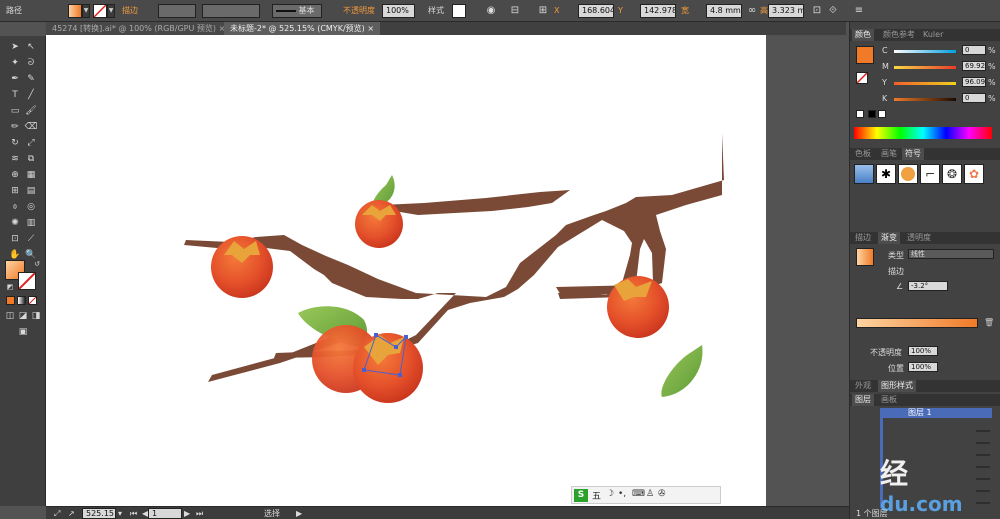 The width and height of the screenshot is (1000, 519). What do you see at coordinates (75, 11) in the screenshot?
I see `fill-swatch` at bounding box center [75, 11].